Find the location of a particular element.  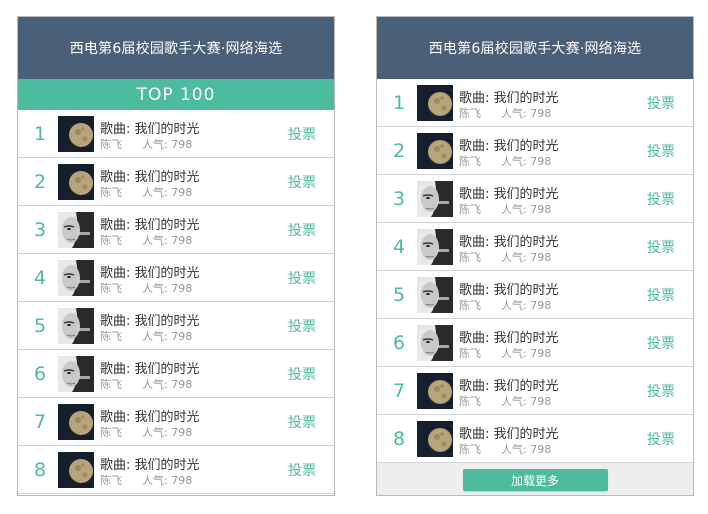

contestant-row: 3 歌曲: 我们的时光 陈飞 人气: 798 投票 is located at coordinates (176, 230).